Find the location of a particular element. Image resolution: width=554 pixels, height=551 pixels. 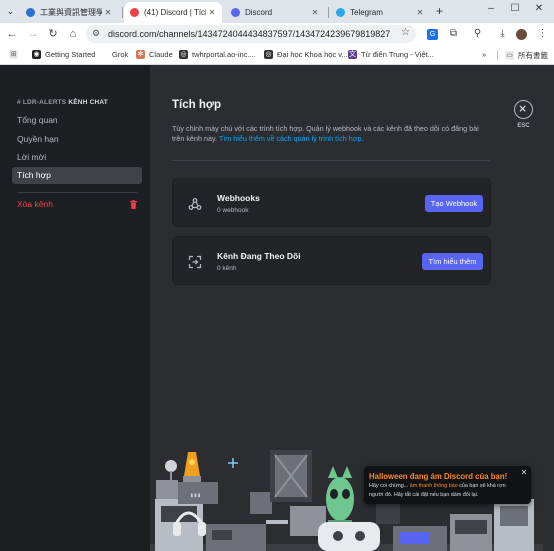

dictionary-icon: 文 is located at coordinates (352, 54).